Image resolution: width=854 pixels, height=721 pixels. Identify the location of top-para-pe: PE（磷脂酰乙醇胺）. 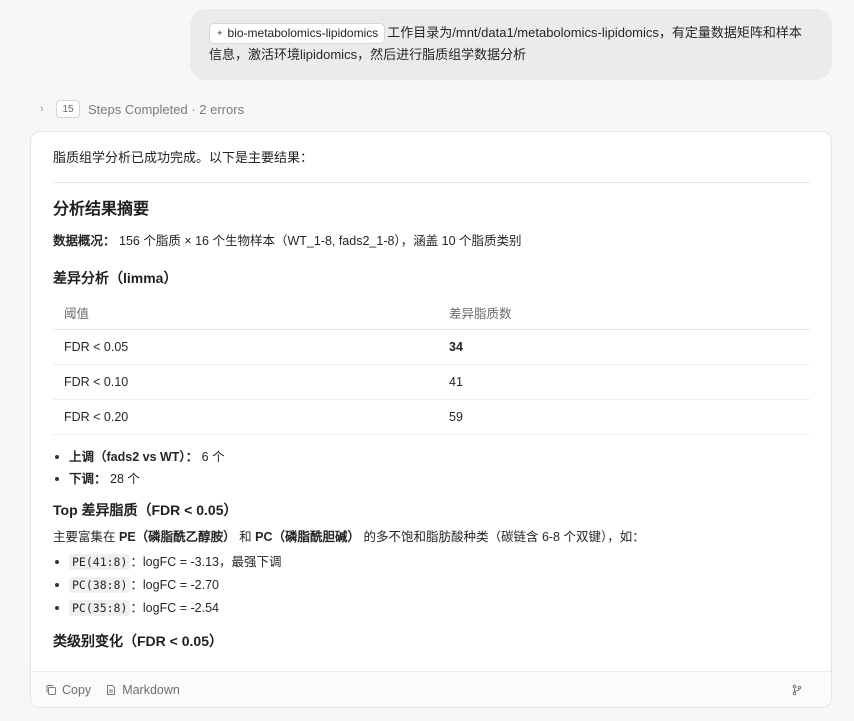
(177, 536).